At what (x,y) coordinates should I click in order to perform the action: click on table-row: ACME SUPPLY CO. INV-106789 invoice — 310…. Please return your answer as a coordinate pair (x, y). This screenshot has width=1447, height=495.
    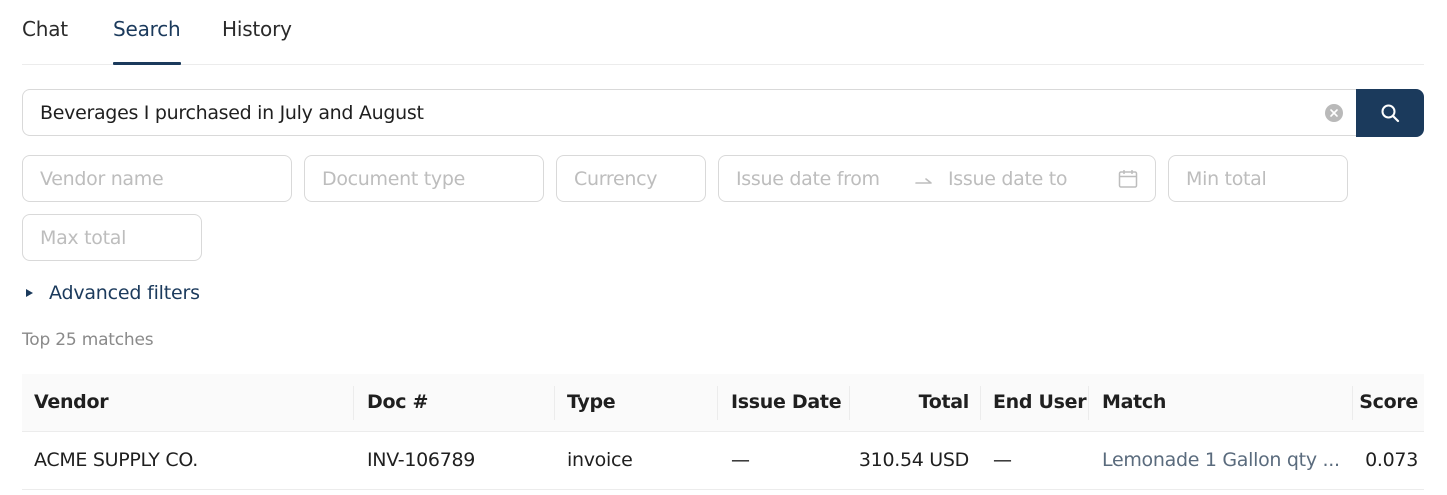
    Looking at the image, I should click on (723, 461).